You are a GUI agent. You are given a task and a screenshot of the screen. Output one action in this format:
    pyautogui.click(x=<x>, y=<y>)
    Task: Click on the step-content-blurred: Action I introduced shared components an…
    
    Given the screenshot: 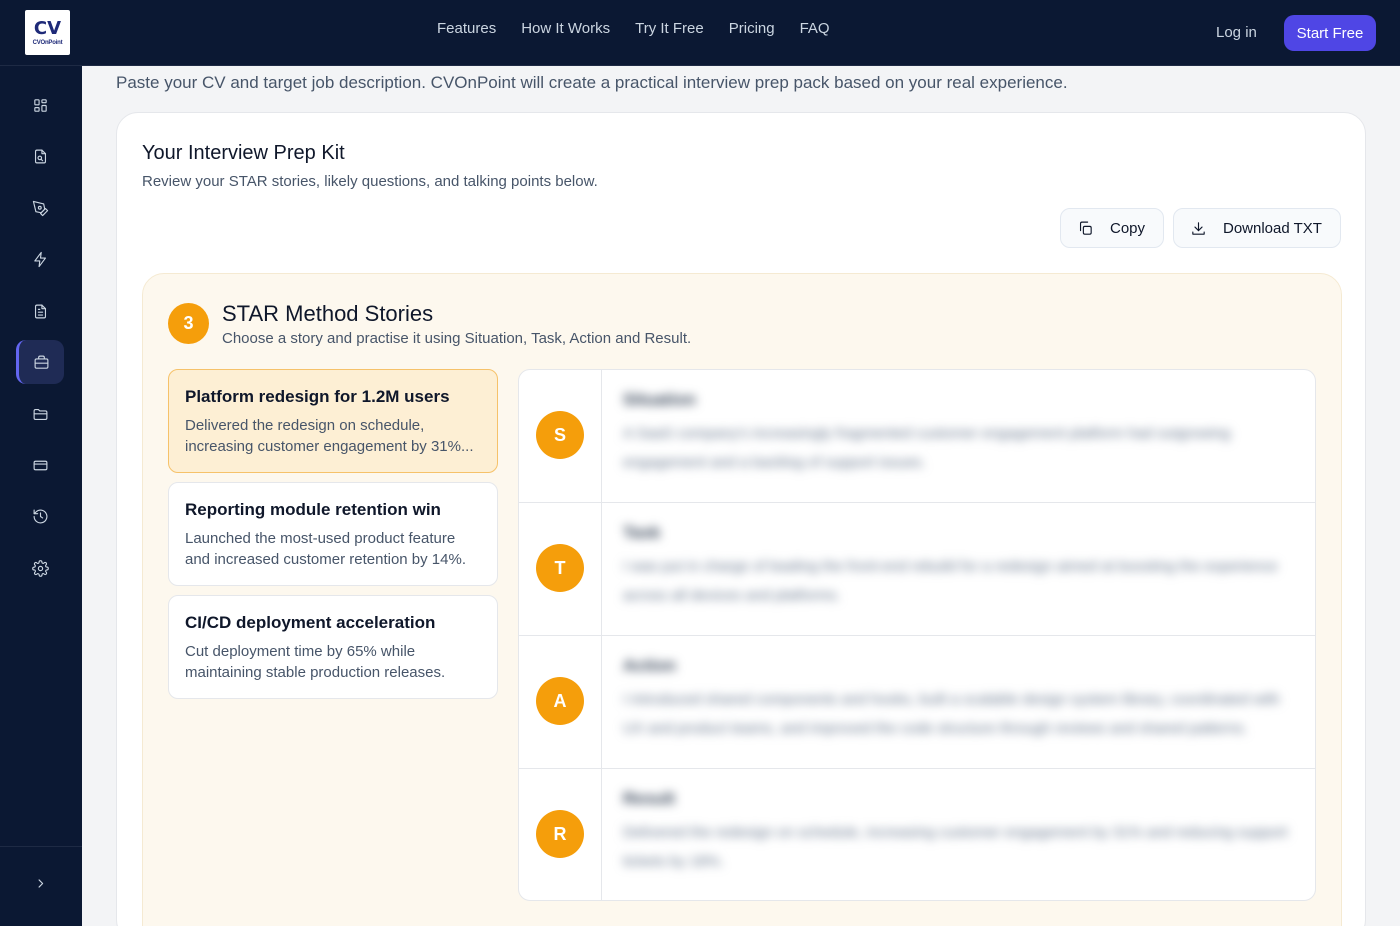 What is the action you would take?
    pyautogui.click(x=958, y=699)
    